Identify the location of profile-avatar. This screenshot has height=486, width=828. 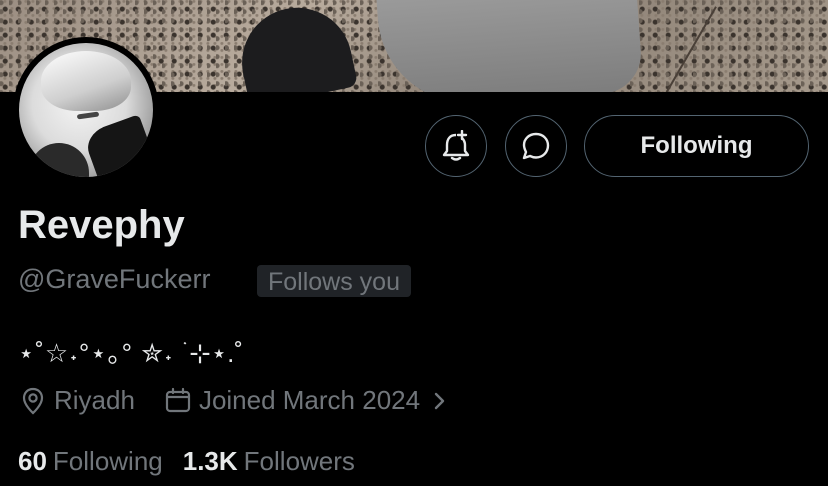
(86, 110).